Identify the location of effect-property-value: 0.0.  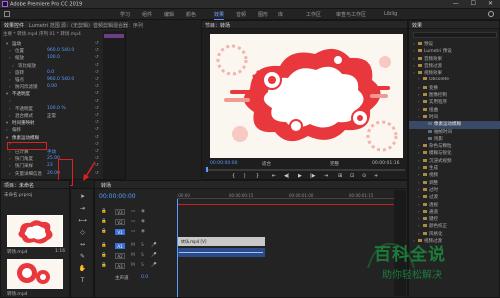
(50, 72).